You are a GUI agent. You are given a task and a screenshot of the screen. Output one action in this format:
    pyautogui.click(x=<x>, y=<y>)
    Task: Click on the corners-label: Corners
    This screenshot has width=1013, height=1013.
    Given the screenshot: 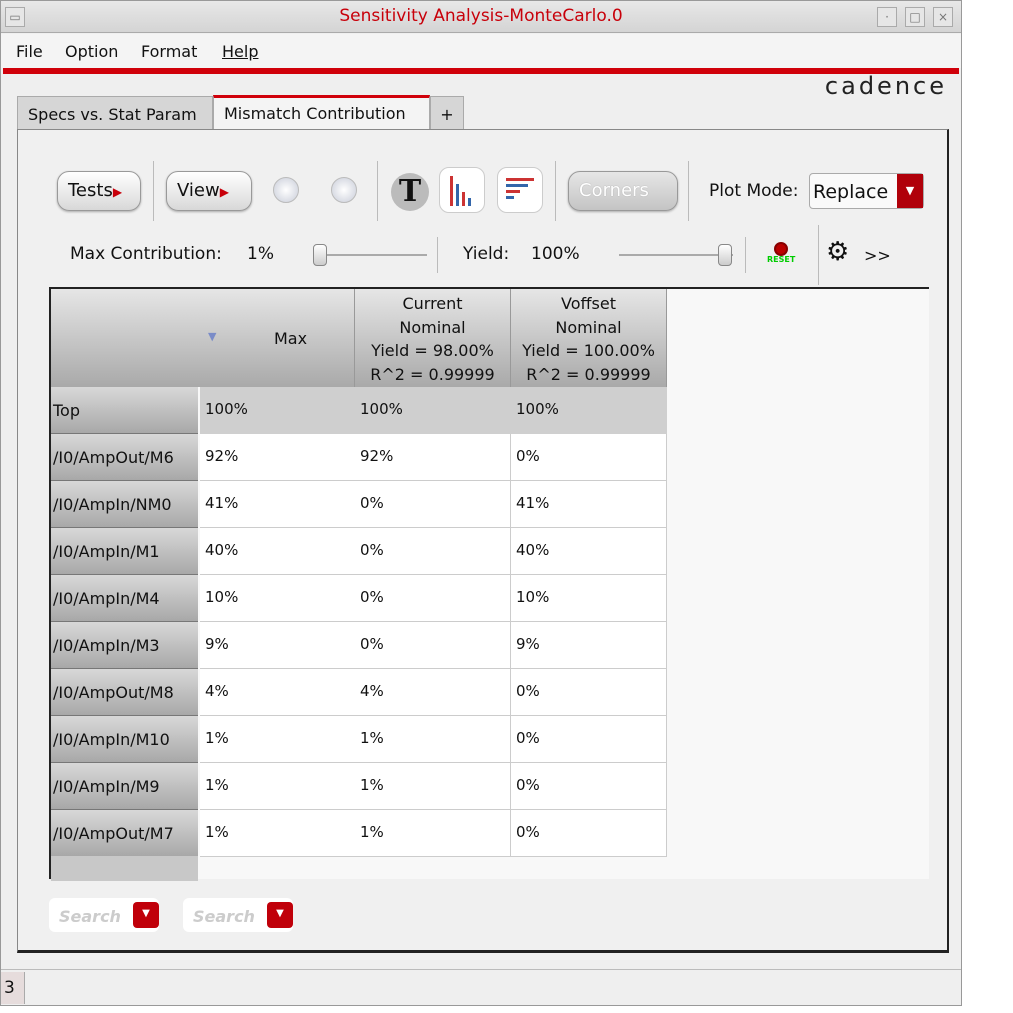 What is the action you would take?
    pyautogui.click(x=614, y=190)
    